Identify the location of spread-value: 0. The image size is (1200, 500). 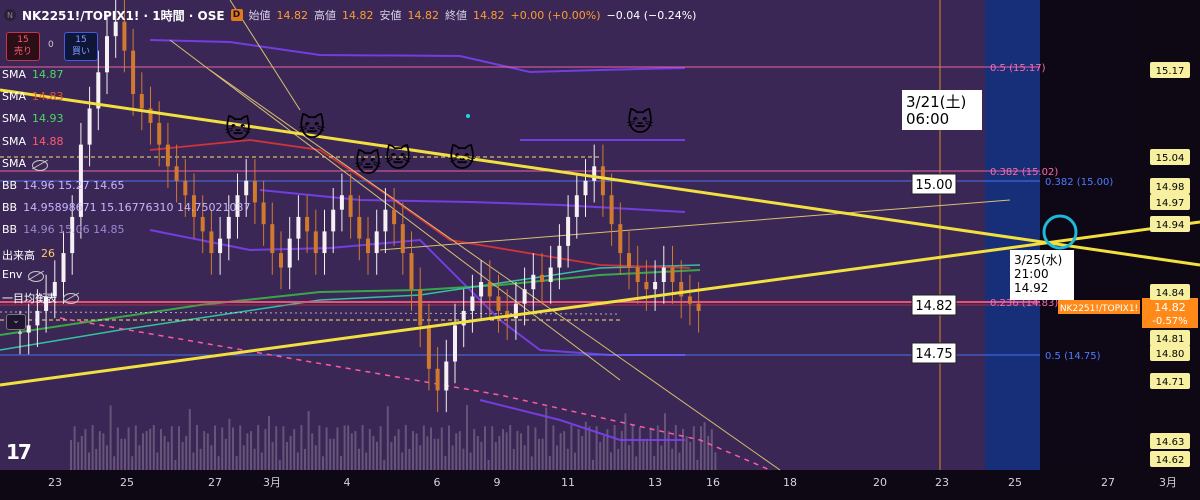
(51, 45).